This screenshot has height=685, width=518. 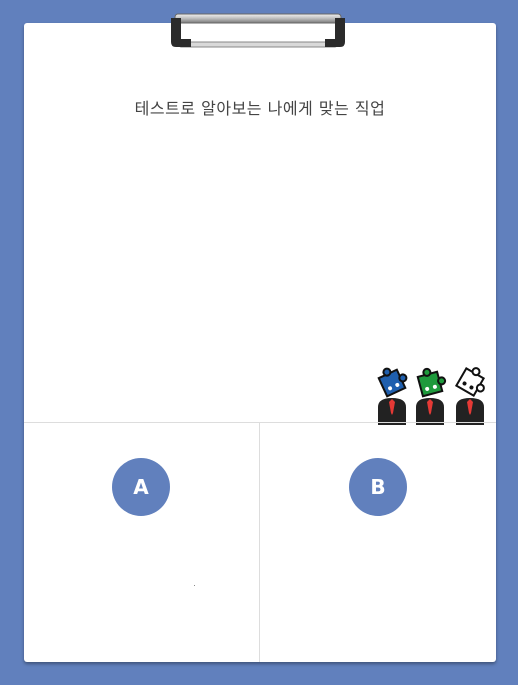 I want to click on page-title-wrap: 테스트로 알아보는 나에게 맞는 직업, so click(x=260, y=108).